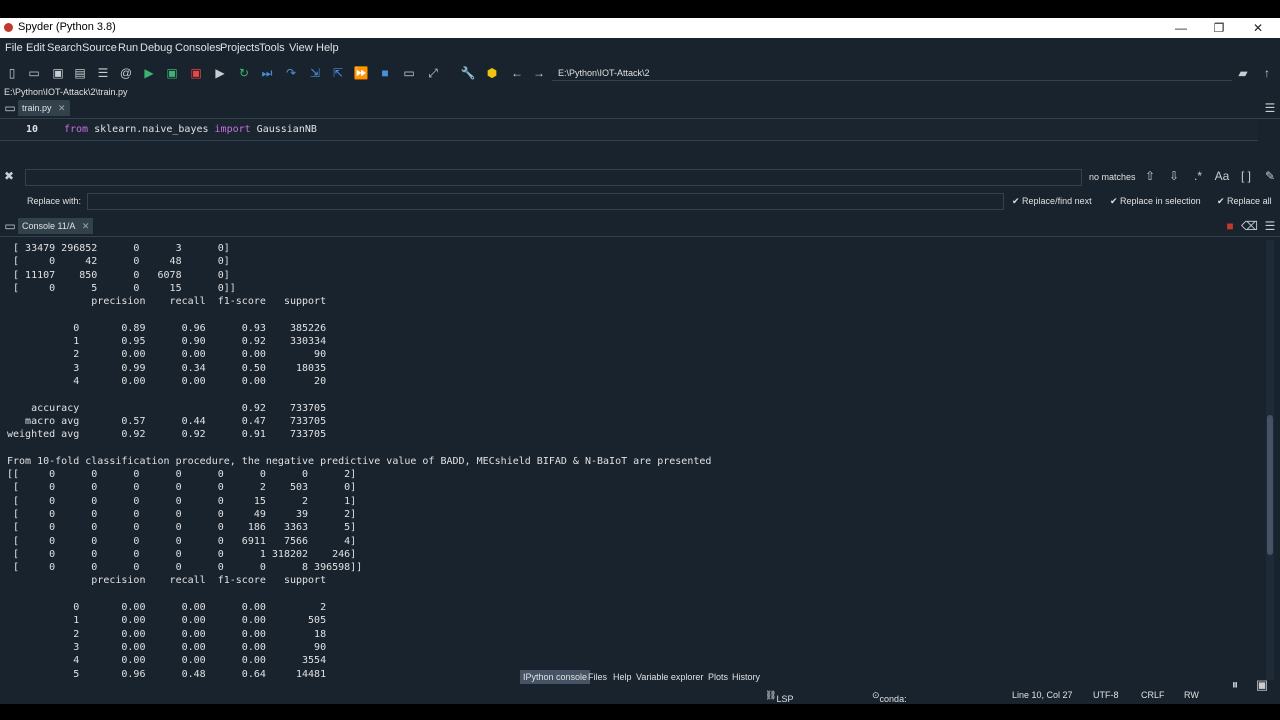 This screenshot has width=1280, height=720. I want to click on replace-in-selection-button: ✔ Replace in selection, so click(1155, 201).